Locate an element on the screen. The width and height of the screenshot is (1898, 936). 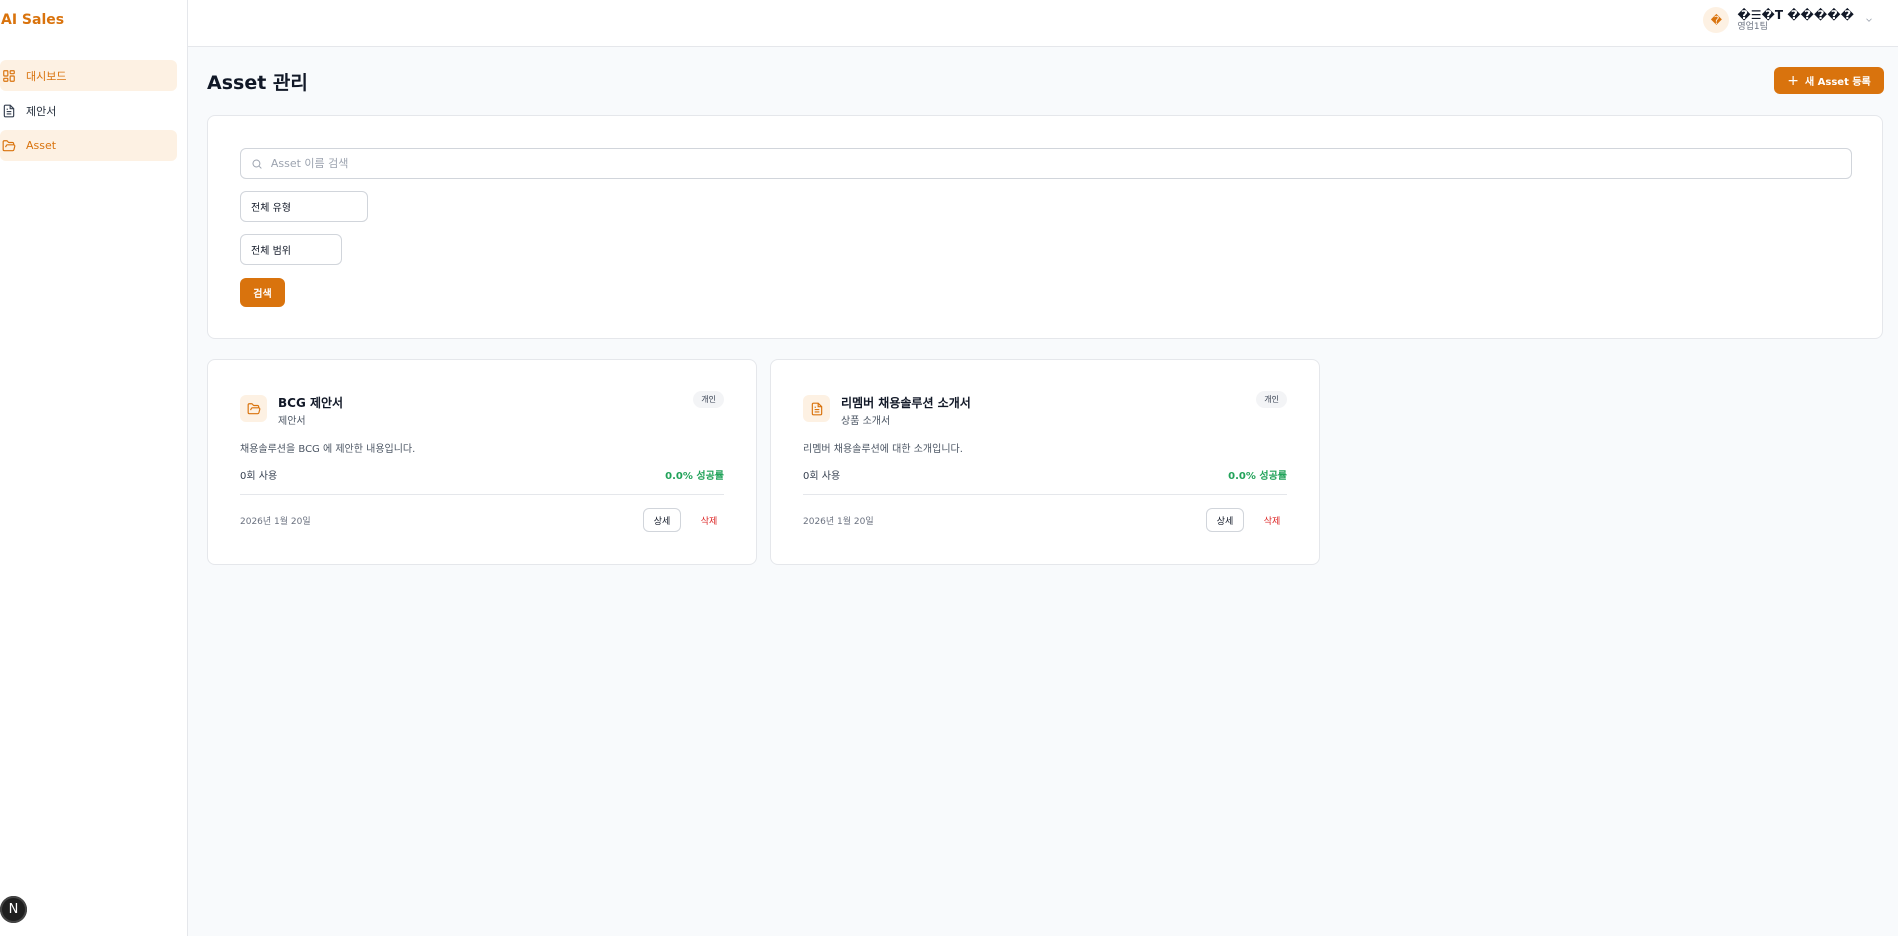
sidebar-item-dashboard: 대시보드 is located at coordinates (88, 75).